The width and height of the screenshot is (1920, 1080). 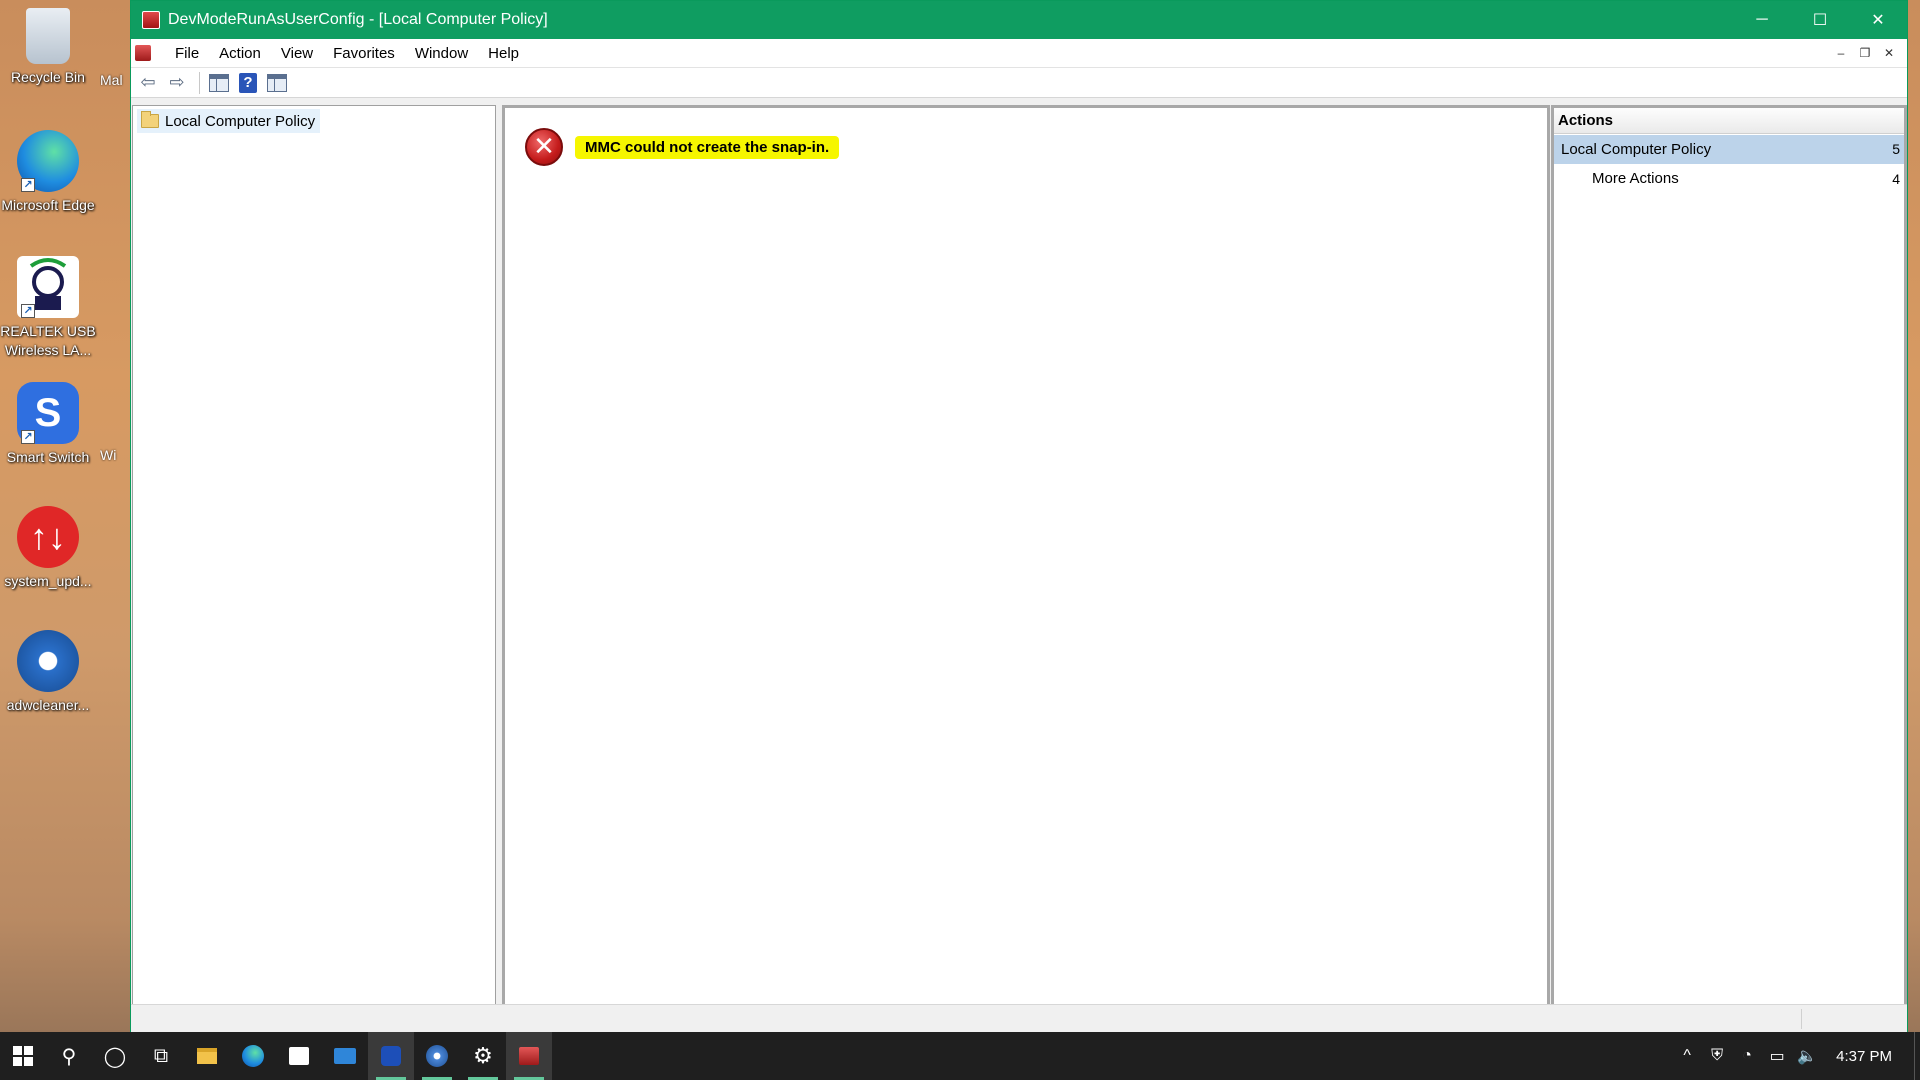 I want to click on adwcleaner-icon, so click(x=48, y=661).